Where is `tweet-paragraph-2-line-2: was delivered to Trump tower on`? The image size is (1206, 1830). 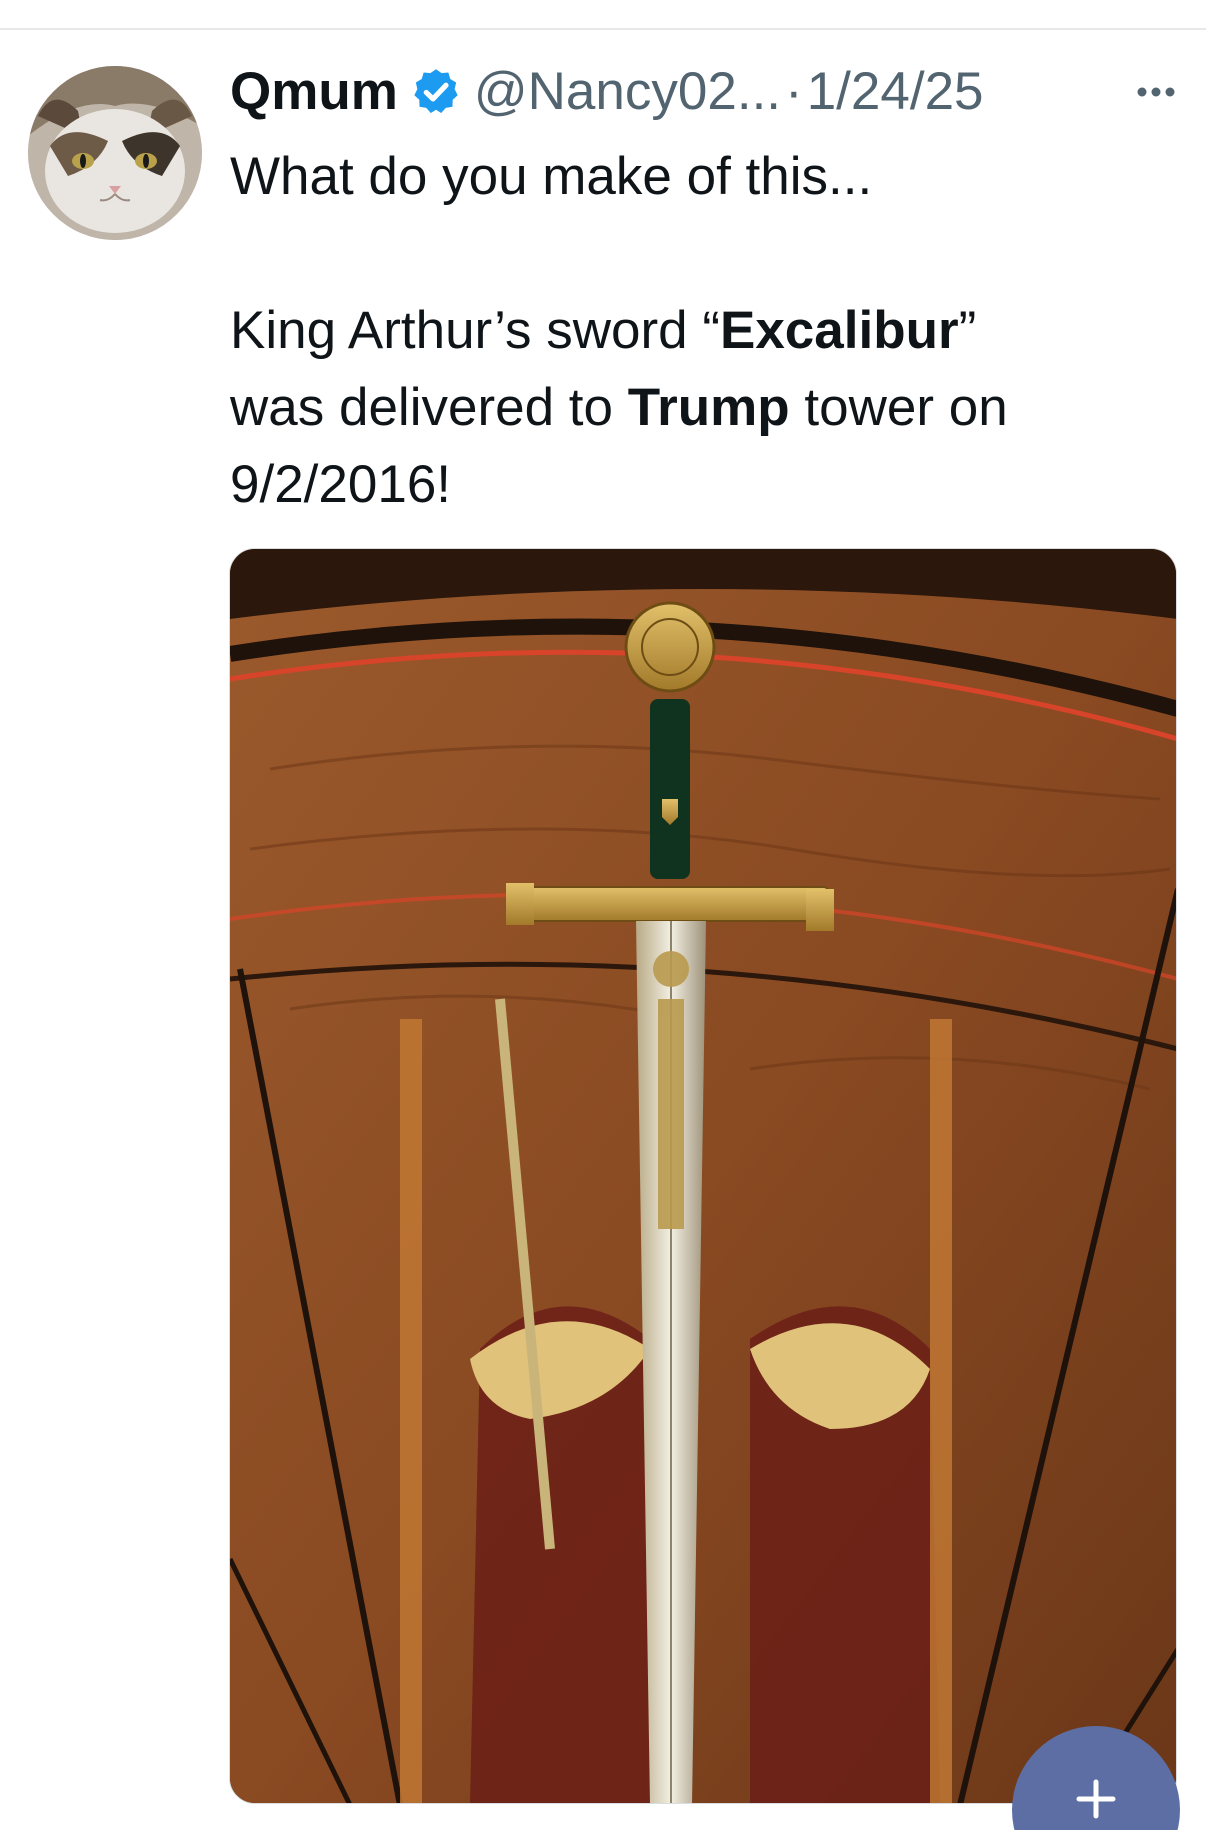
tweet-paragraph-2-line-2: was delivered to Trump tower on is located at coordinates (700, 407).